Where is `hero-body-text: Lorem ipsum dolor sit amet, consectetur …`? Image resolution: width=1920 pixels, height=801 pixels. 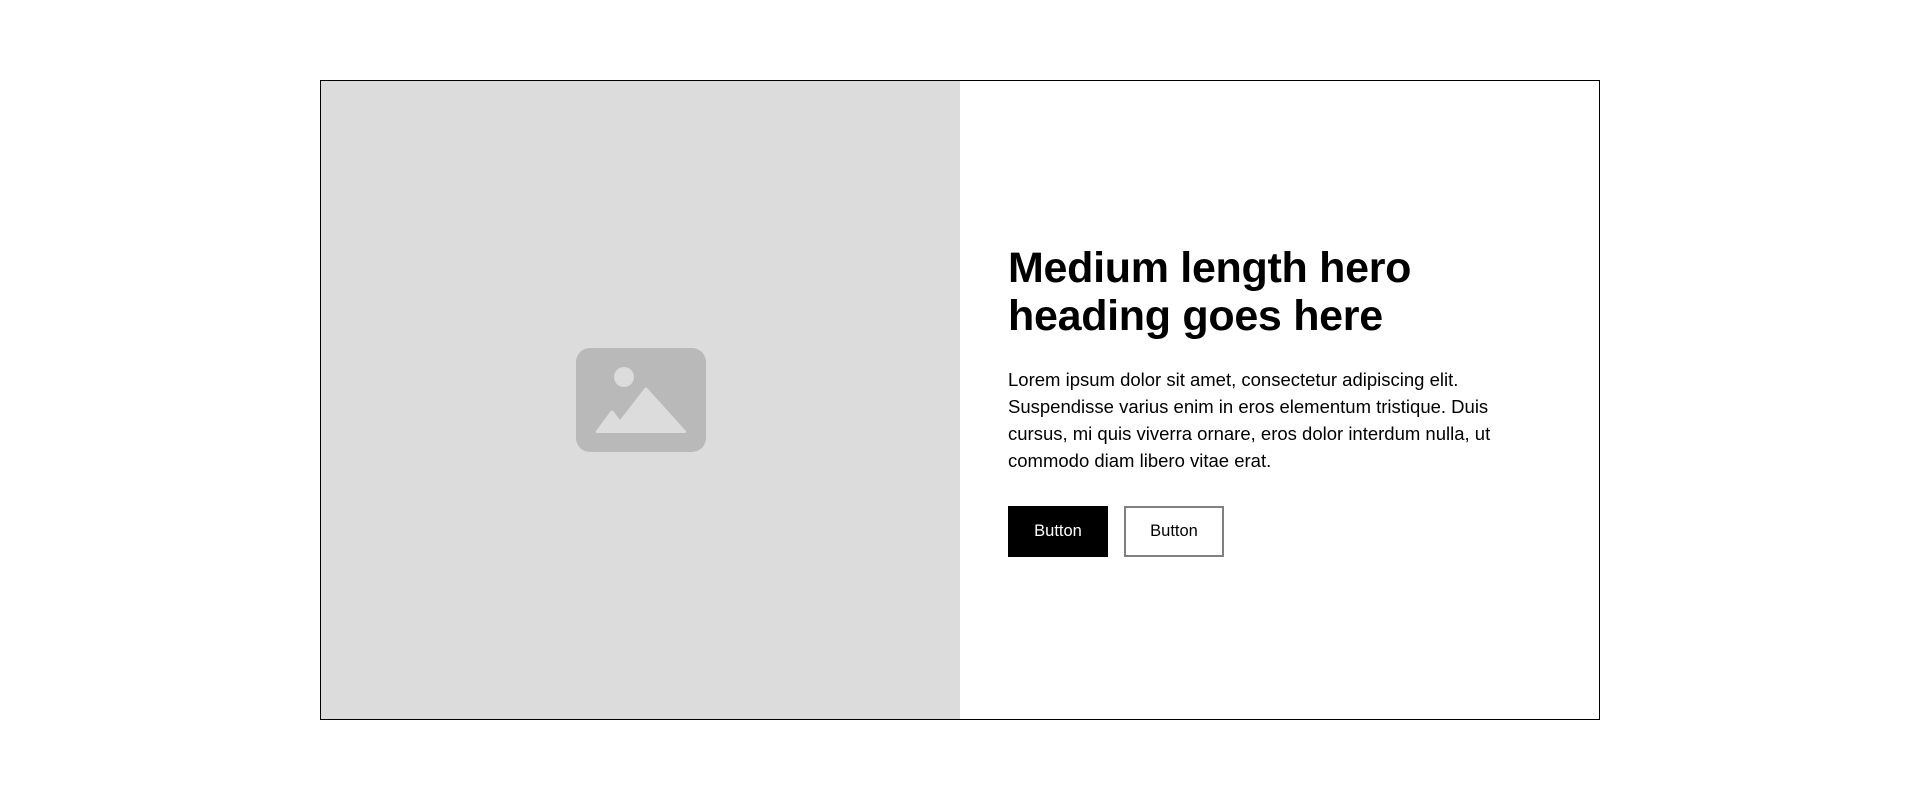 hero-body-text: Lorem ipsum dolor sit amet, consectetur … is located at coordinates (1249, 419).